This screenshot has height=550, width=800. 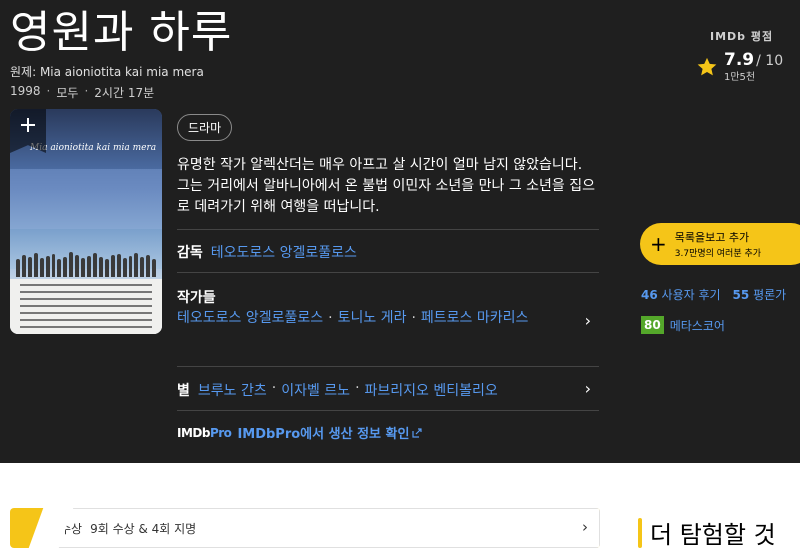 What do you see at coordinates (640, 532) in the screenshot?
I see `section-accent-bar` at bounding box center [640, 532].